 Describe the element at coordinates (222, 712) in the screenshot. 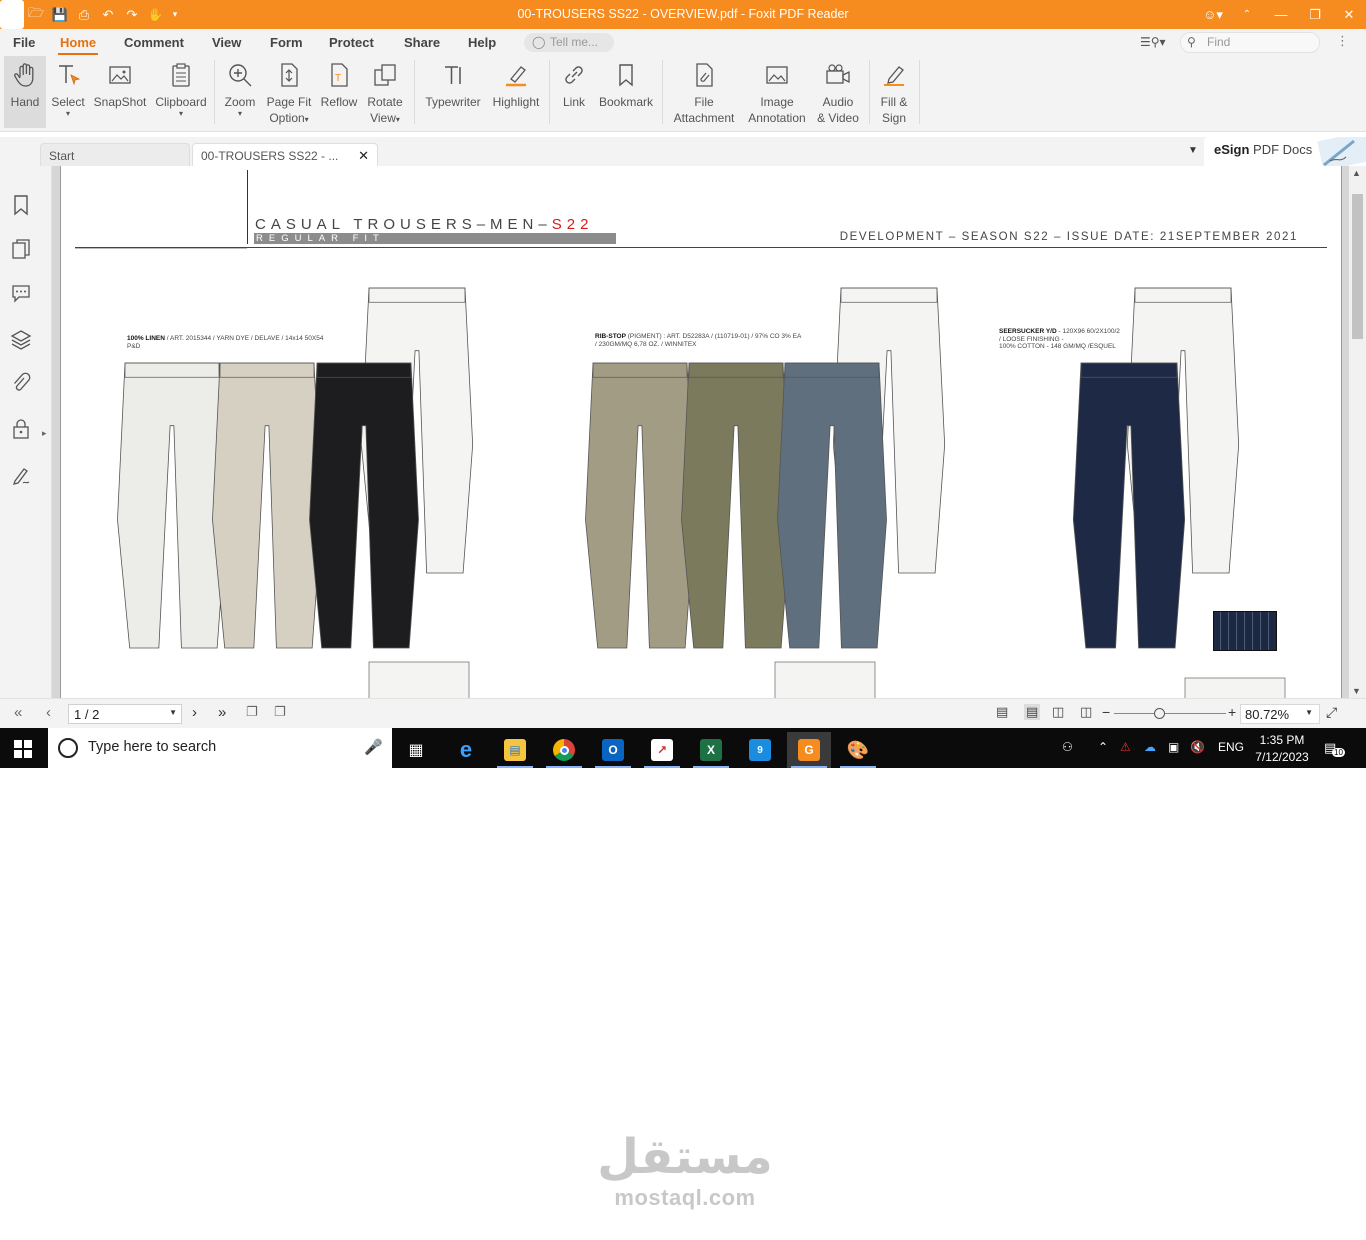

I see `last-page-icon: »` at that location.